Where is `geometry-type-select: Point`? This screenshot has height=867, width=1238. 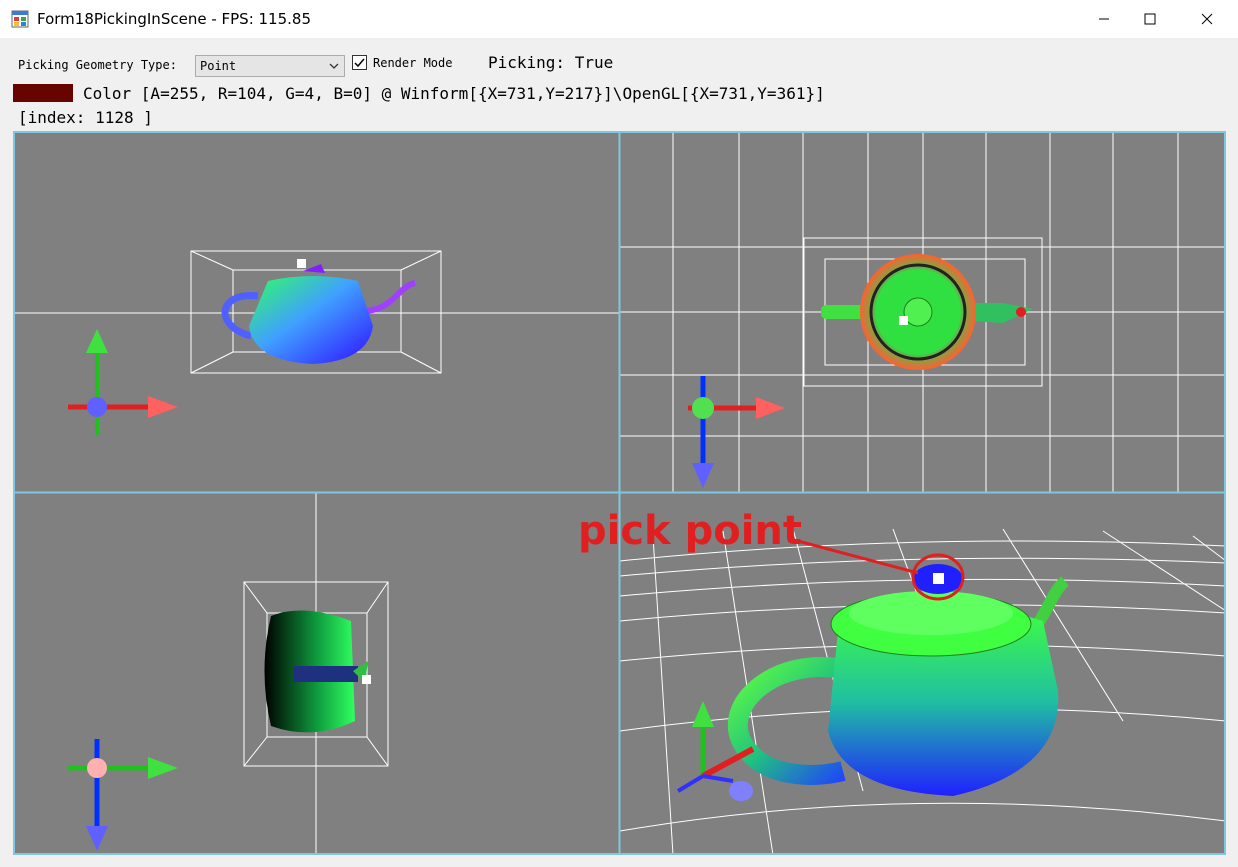 geometry-type-select: Point is located at coordinates (270, 66).